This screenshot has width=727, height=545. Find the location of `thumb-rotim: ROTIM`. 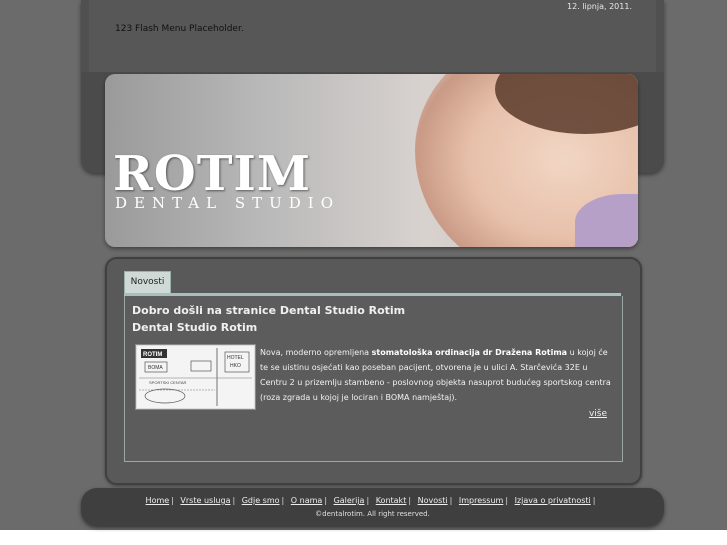

thumb-rotim: ROTIM is located at coordinates (152, 355).